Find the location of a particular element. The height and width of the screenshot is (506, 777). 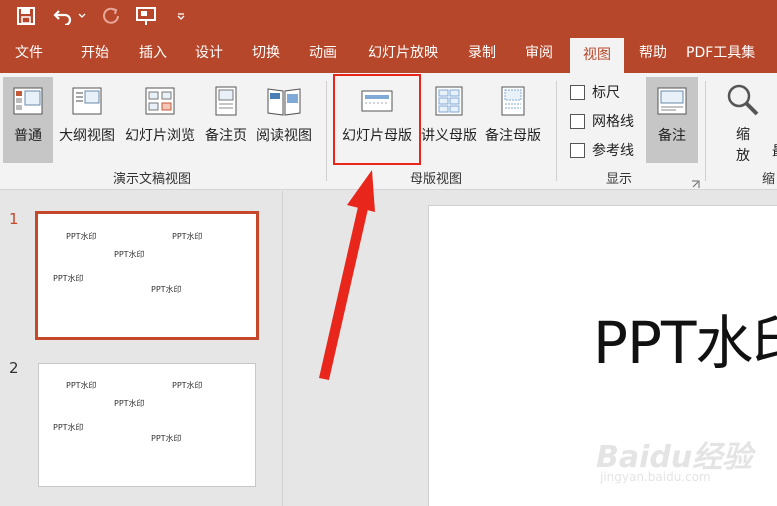

annotation-arrow is located at coordinates (347, 275).